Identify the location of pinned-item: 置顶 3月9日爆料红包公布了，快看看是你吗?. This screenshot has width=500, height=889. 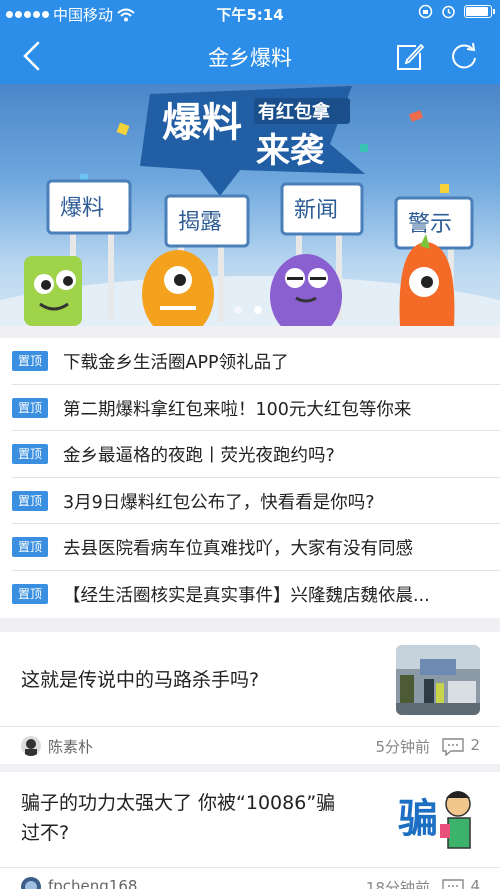
(256, 501).